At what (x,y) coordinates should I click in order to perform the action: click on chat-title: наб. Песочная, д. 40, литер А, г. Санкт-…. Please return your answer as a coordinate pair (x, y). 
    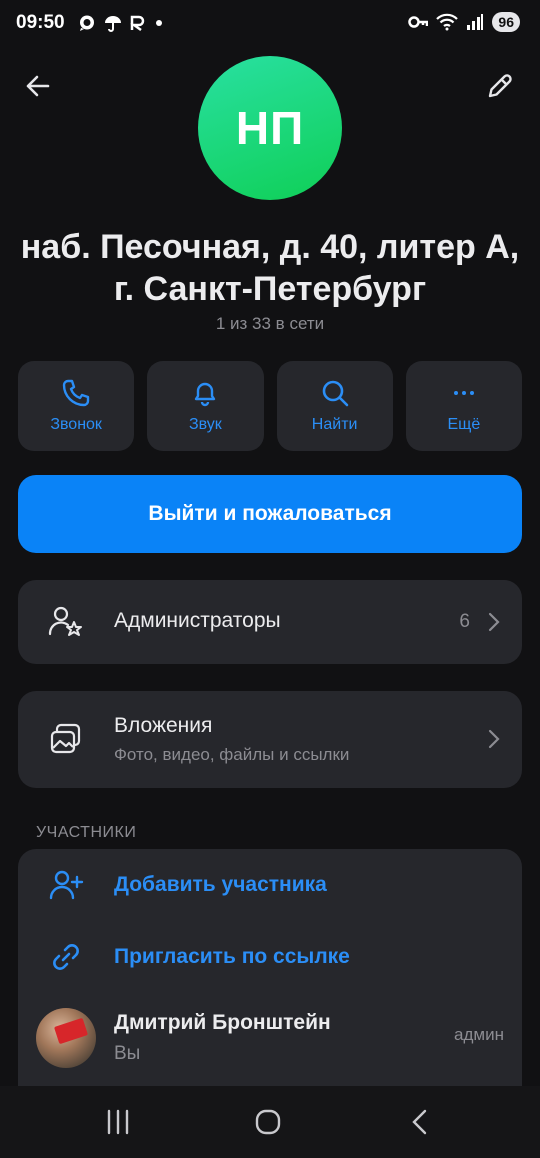
    Looking at the image, I should click on (270, 268).